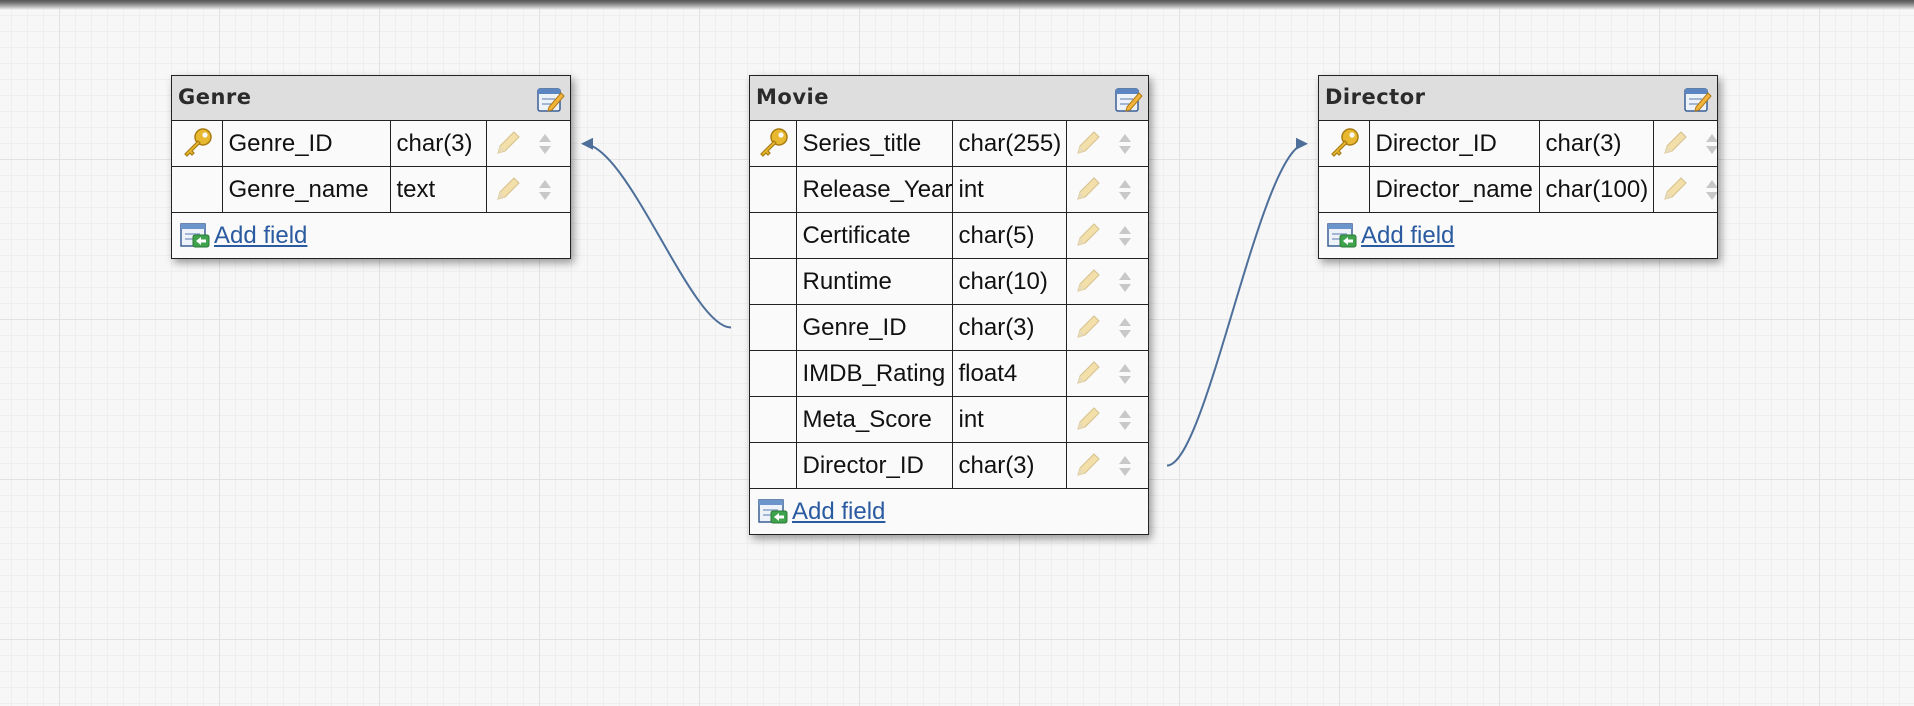 The height and width of the screenshot is (706, 1914). Describe the element at coordinates (215, 97) in the screenshot. I see `table-title: Genre` at that location.